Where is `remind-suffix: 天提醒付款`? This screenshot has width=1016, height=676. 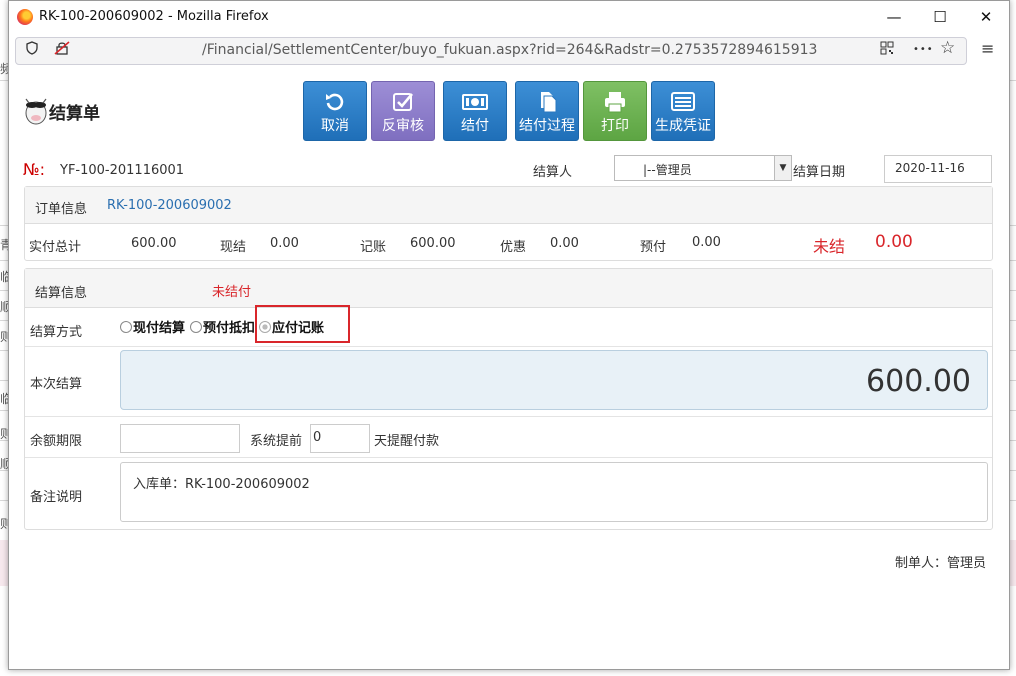
remind-suffix: 天提醒付款 is located at coordinates (407, 441).